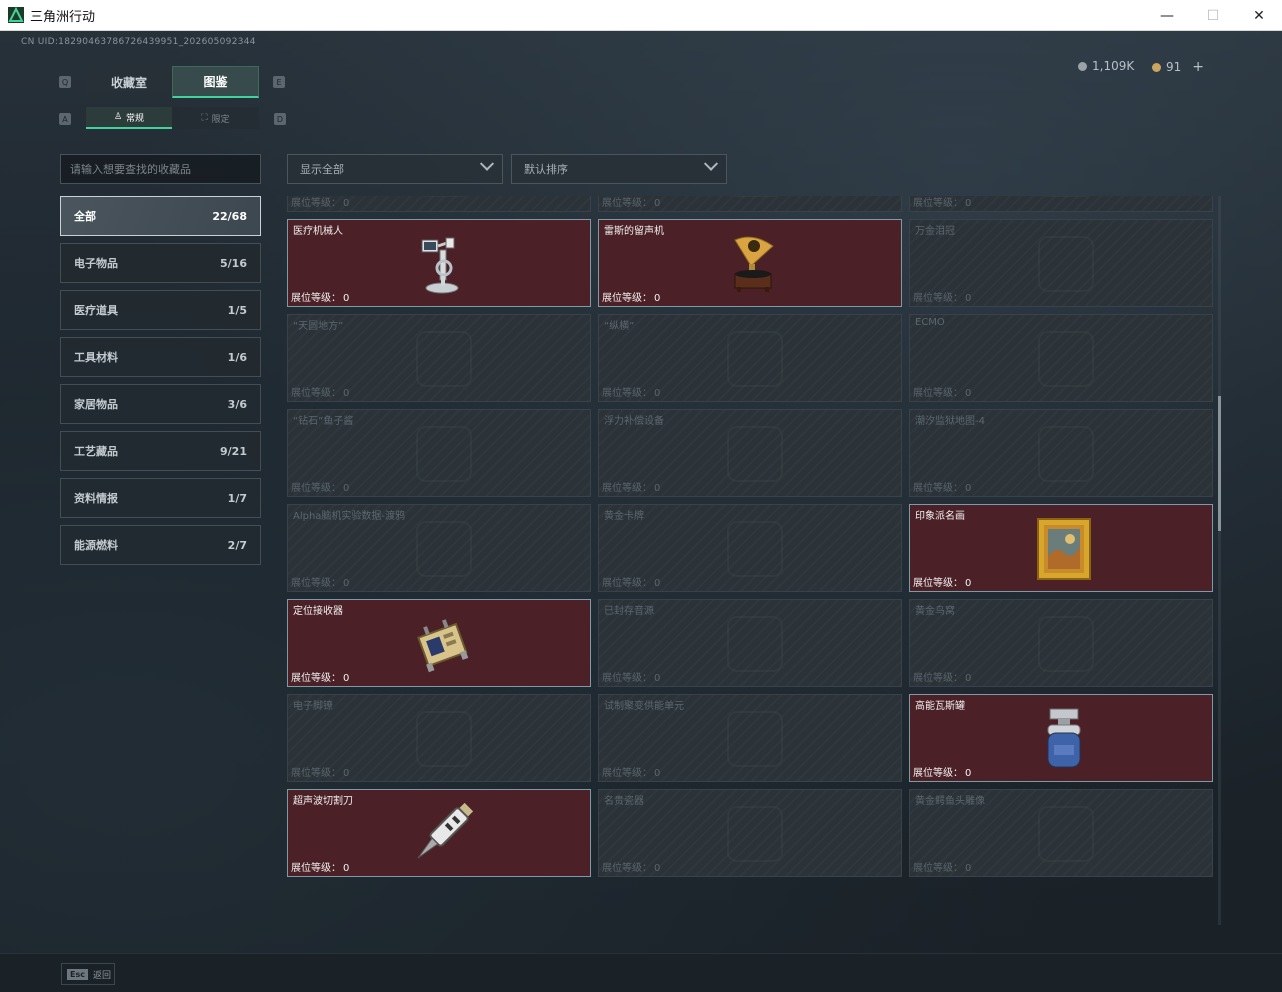  Describe the element at coordinates (750, 263) in the screenshot. I see `collection-item-card: 雷斯的留声机 展位等级： 0` at that location.